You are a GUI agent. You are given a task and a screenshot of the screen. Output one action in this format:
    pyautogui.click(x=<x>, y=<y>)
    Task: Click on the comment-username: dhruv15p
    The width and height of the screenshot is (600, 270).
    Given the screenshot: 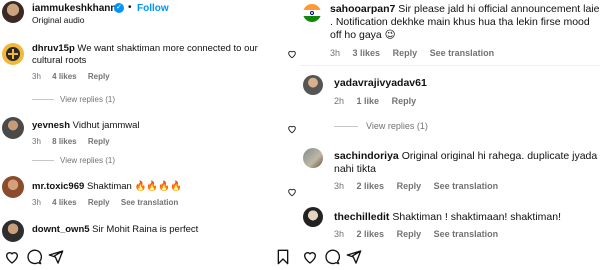 What is the action you would take?
    pyautogui.click(x=53, y=48)
    